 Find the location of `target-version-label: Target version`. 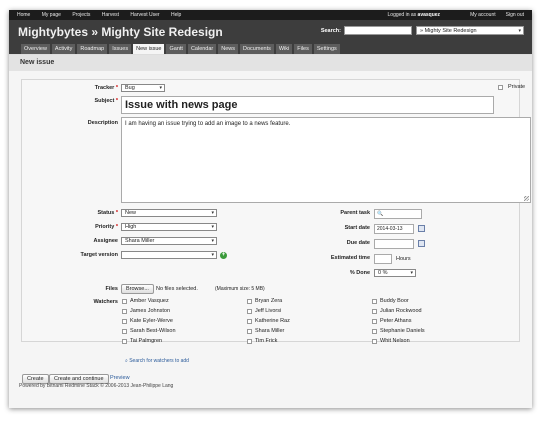

target-version-label: Target version is located at coordinates (99, 255).